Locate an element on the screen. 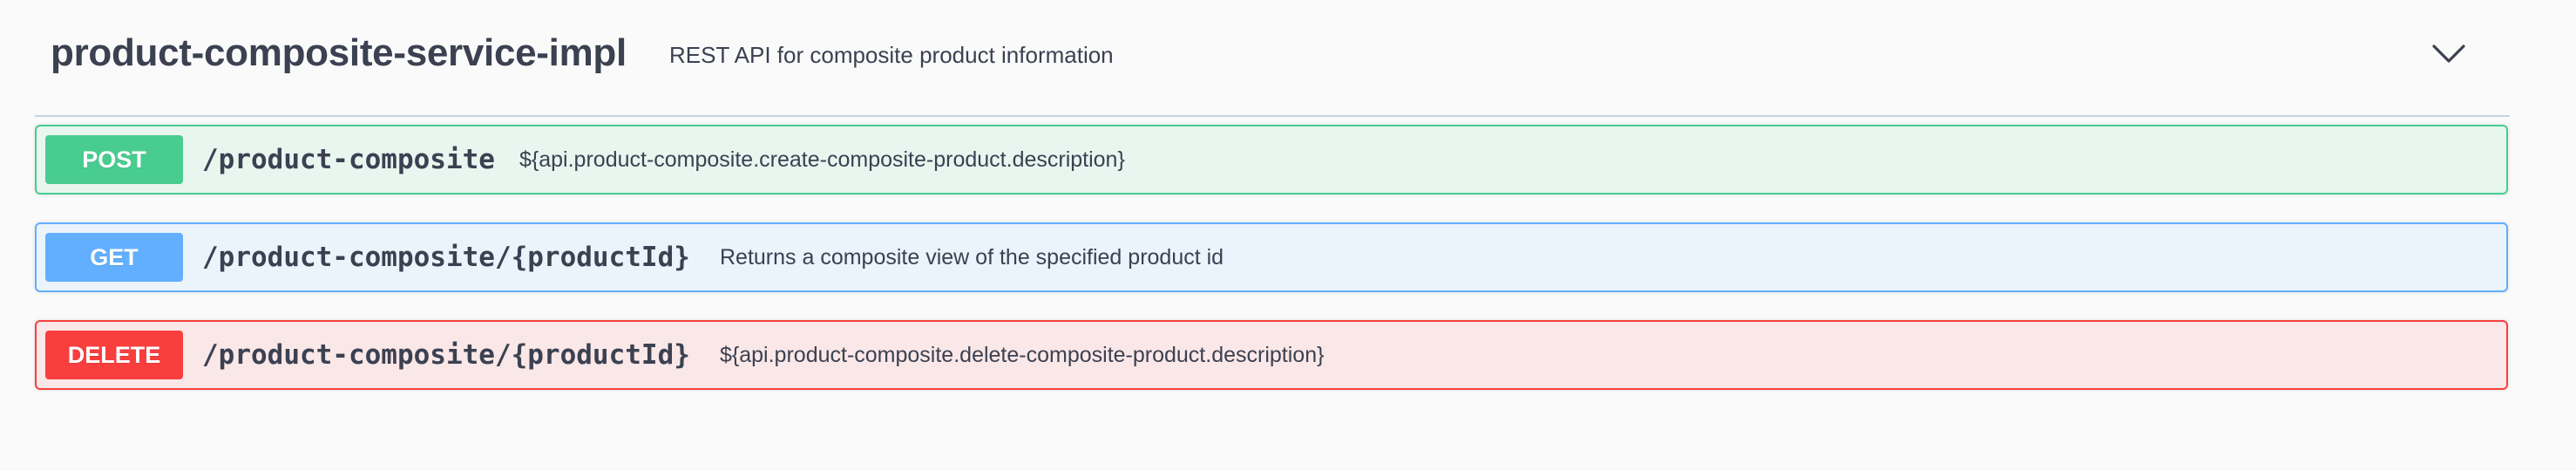 The image size is (2576, 471). chevron-down-icon is located at coordinates (2449, 54).